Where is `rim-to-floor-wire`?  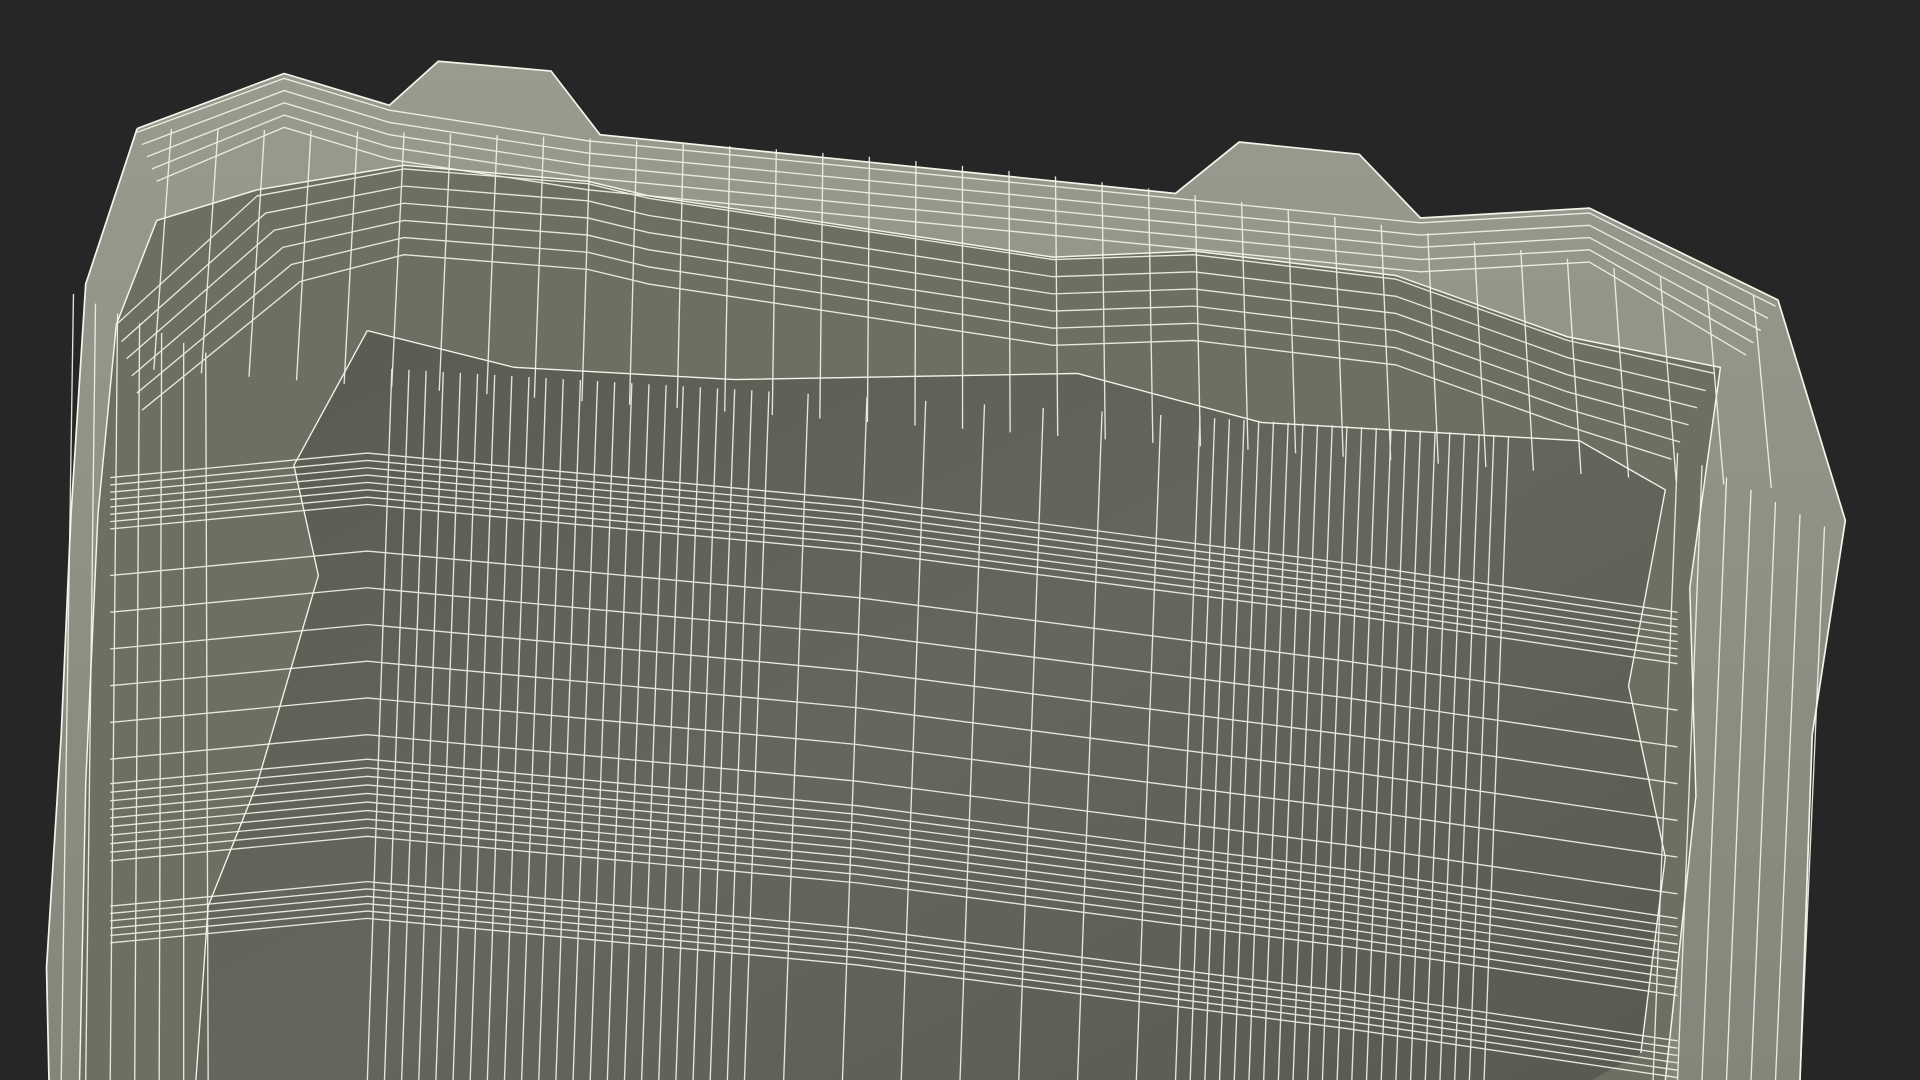 rim-to-floor-wire is located at coordinates (915, 293).